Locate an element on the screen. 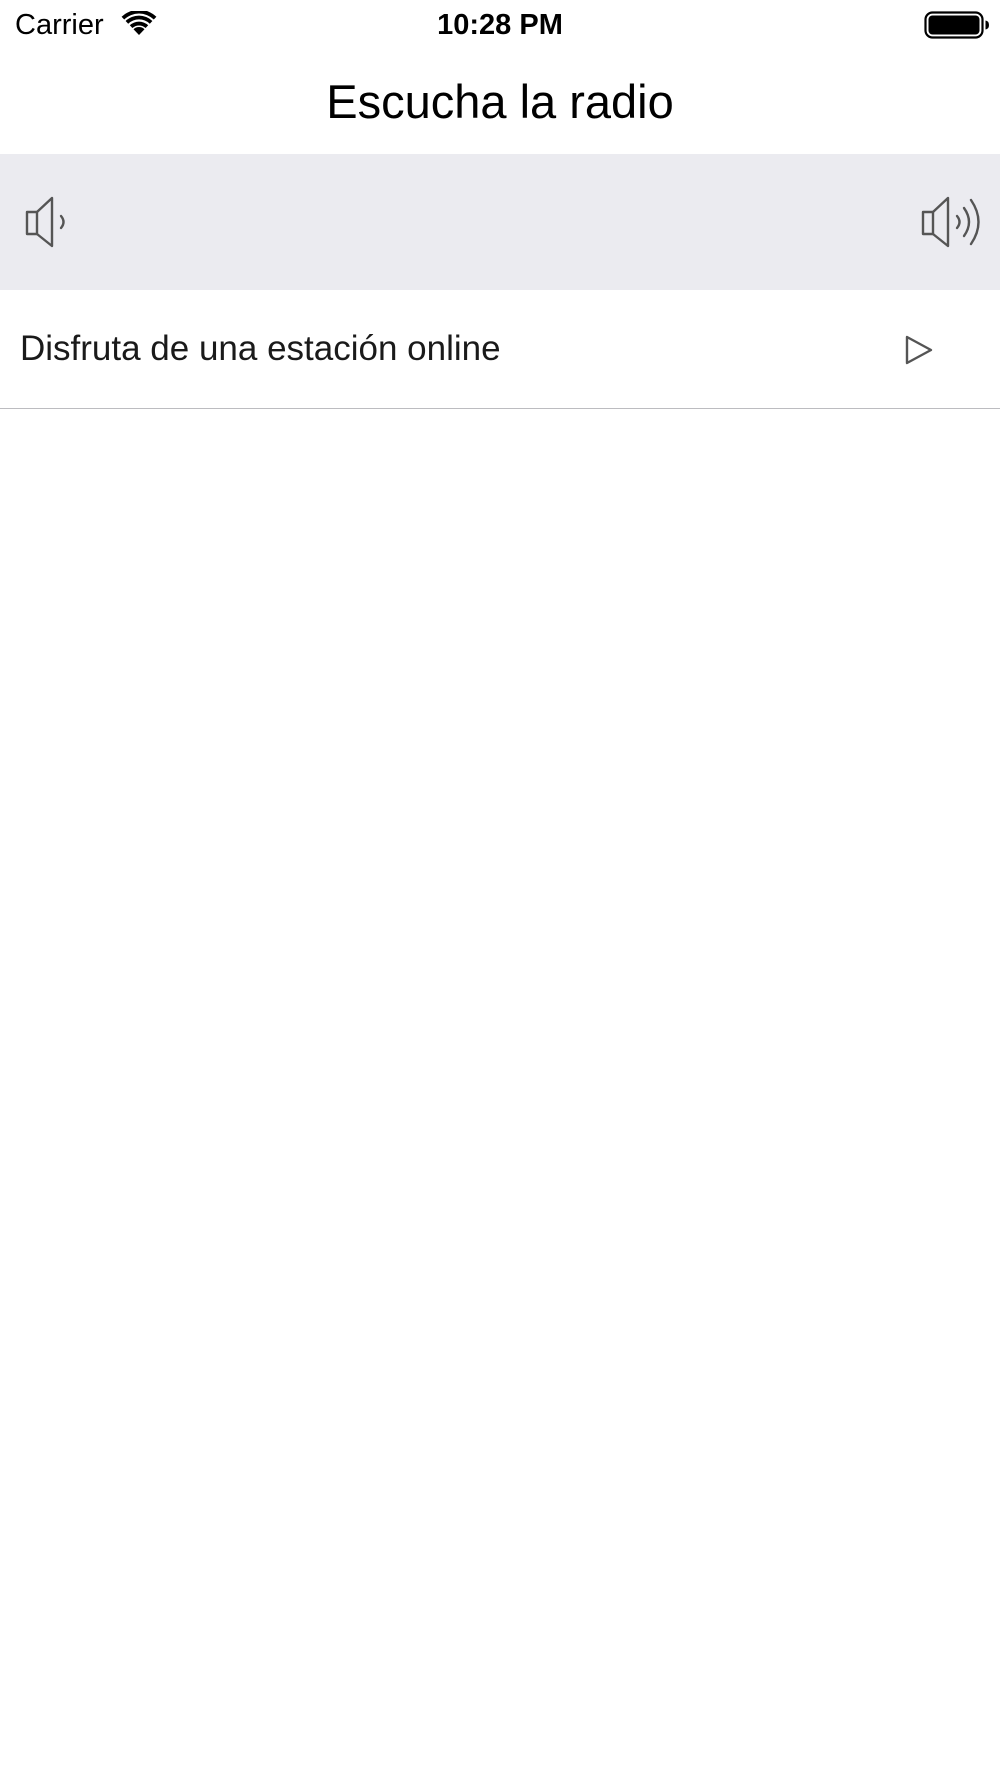  page-title: Escucha la radio is located at coordinates (500, 101).